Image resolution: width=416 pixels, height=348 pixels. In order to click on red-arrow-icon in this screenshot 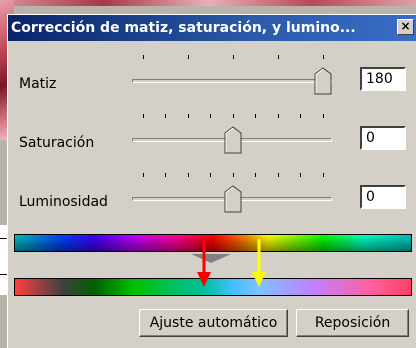, I will do `click(204, 263)`.